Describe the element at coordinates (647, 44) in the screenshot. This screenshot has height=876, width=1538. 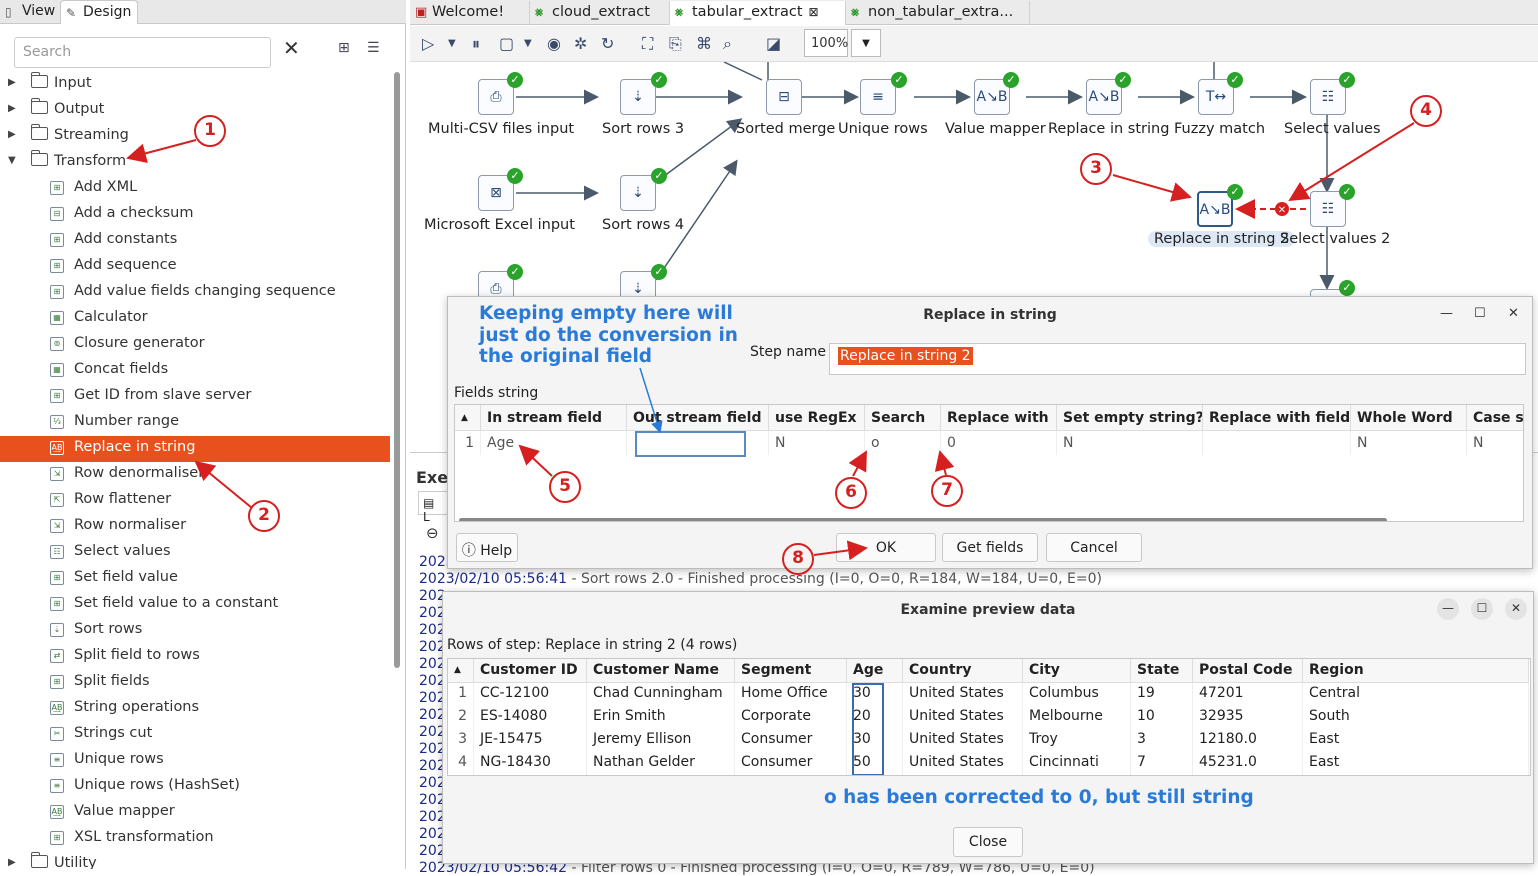
I see `verify-icon: ⛶` at that location.